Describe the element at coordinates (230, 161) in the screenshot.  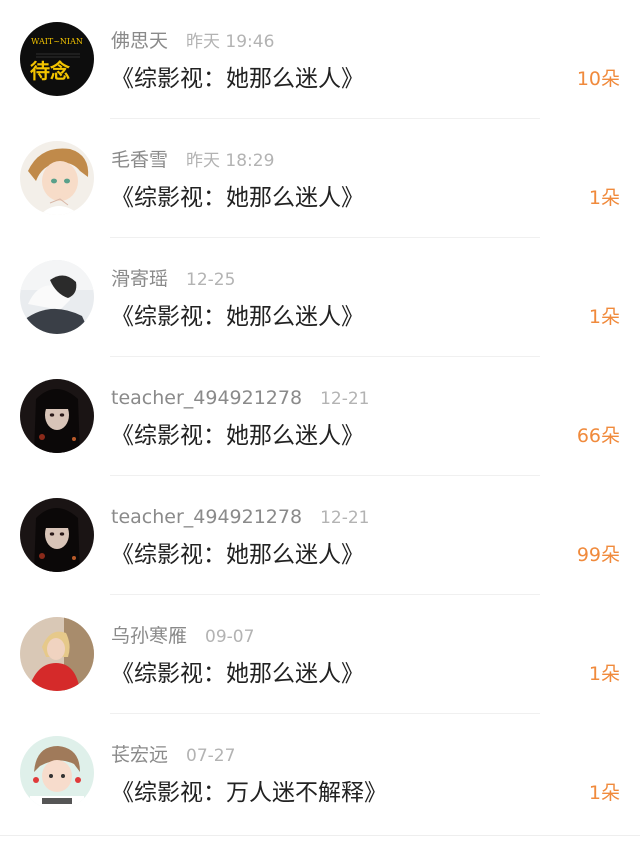
I see `timestamp: 昨天 18:29` at that location.